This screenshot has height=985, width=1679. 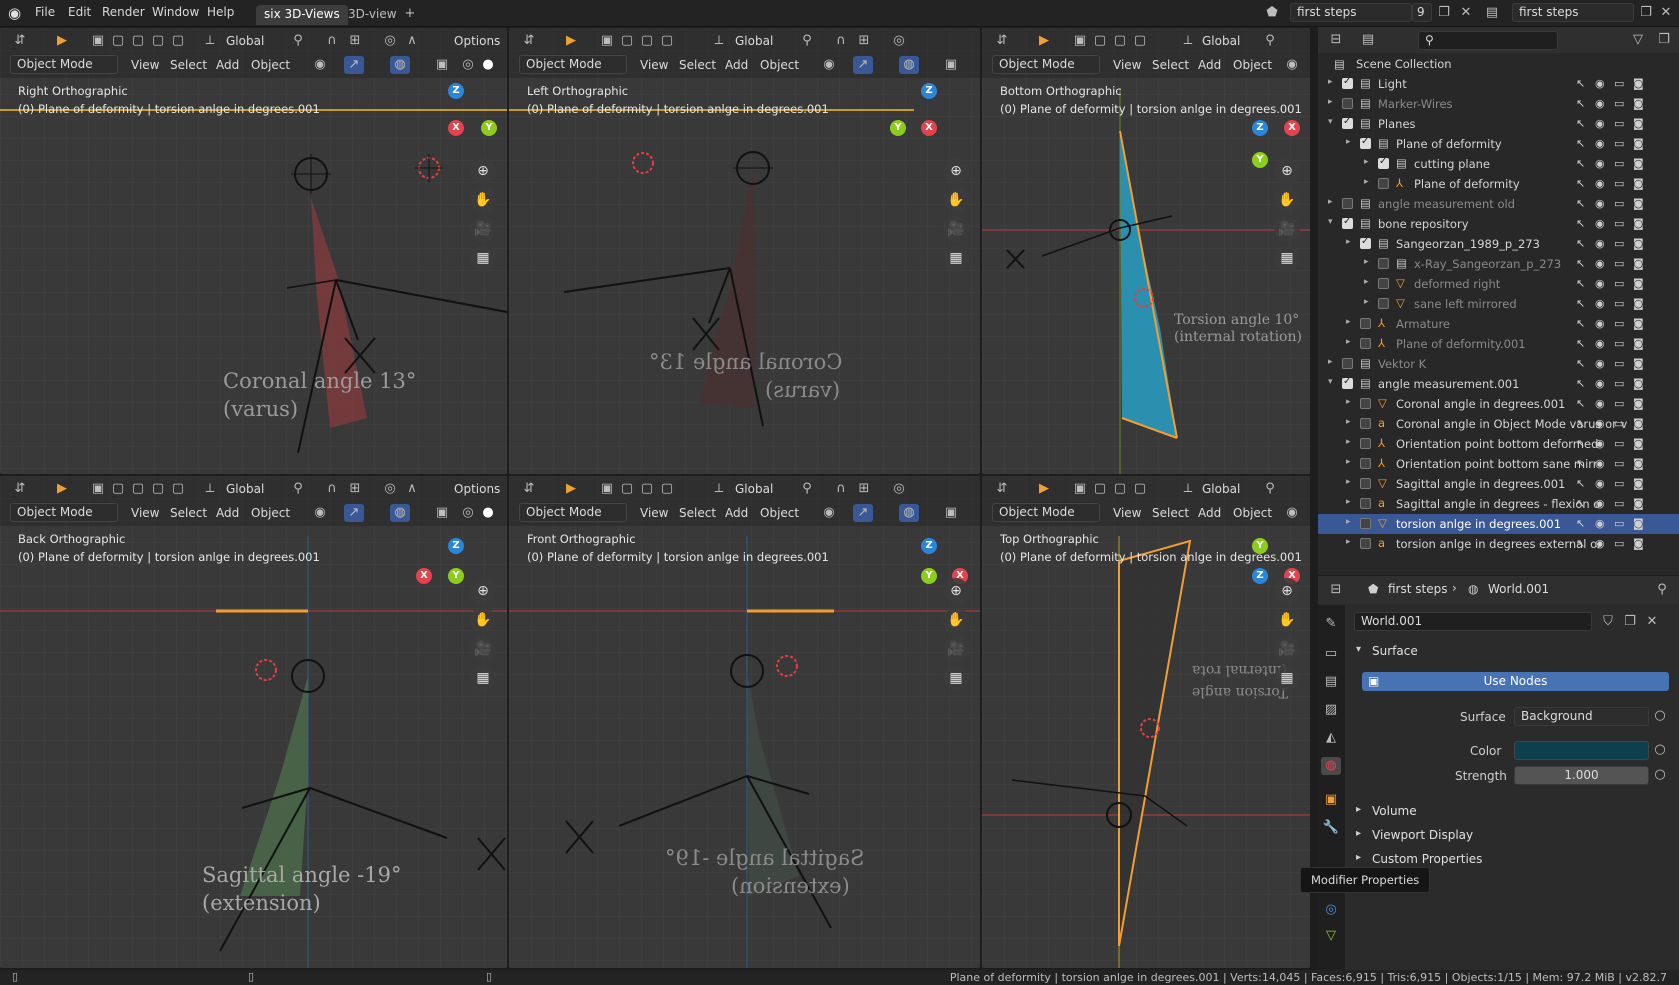 I want to click on gizmo-z-axis: Z, so click(x=456, y=546).